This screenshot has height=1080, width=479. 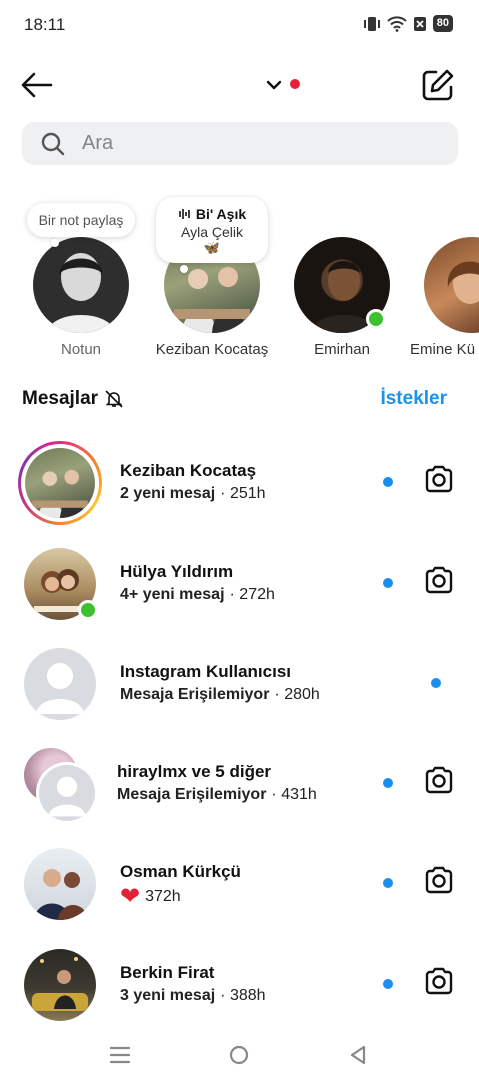 What do you see at coordinates (243, 493) in the screenshot?
I see `thread-time: · 251h` at bounding box center [243, 493].